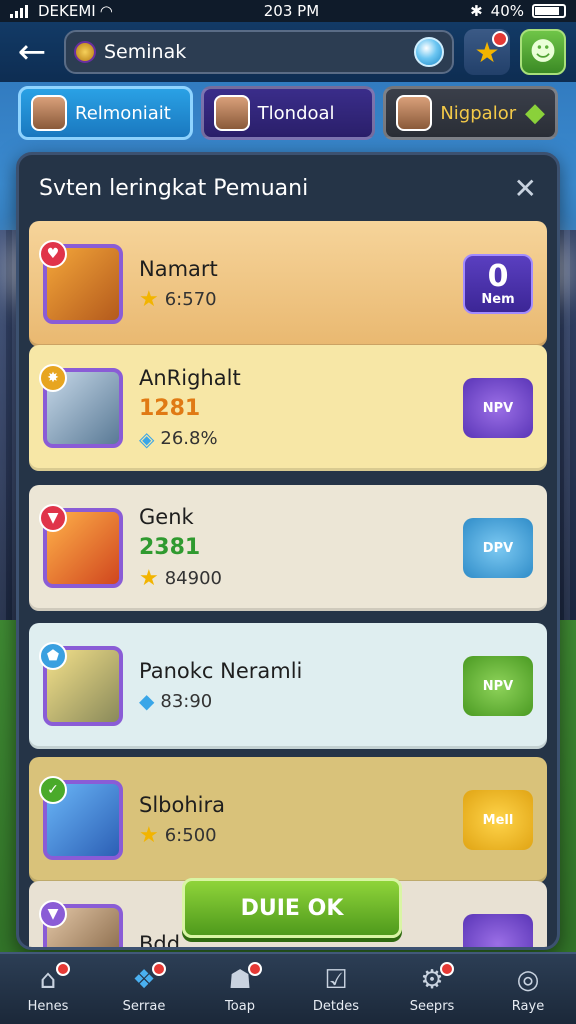 This screenshot has height=1024, width=576. I want to click on nav-item-profile: ◎ Raye, so click(528, 989).